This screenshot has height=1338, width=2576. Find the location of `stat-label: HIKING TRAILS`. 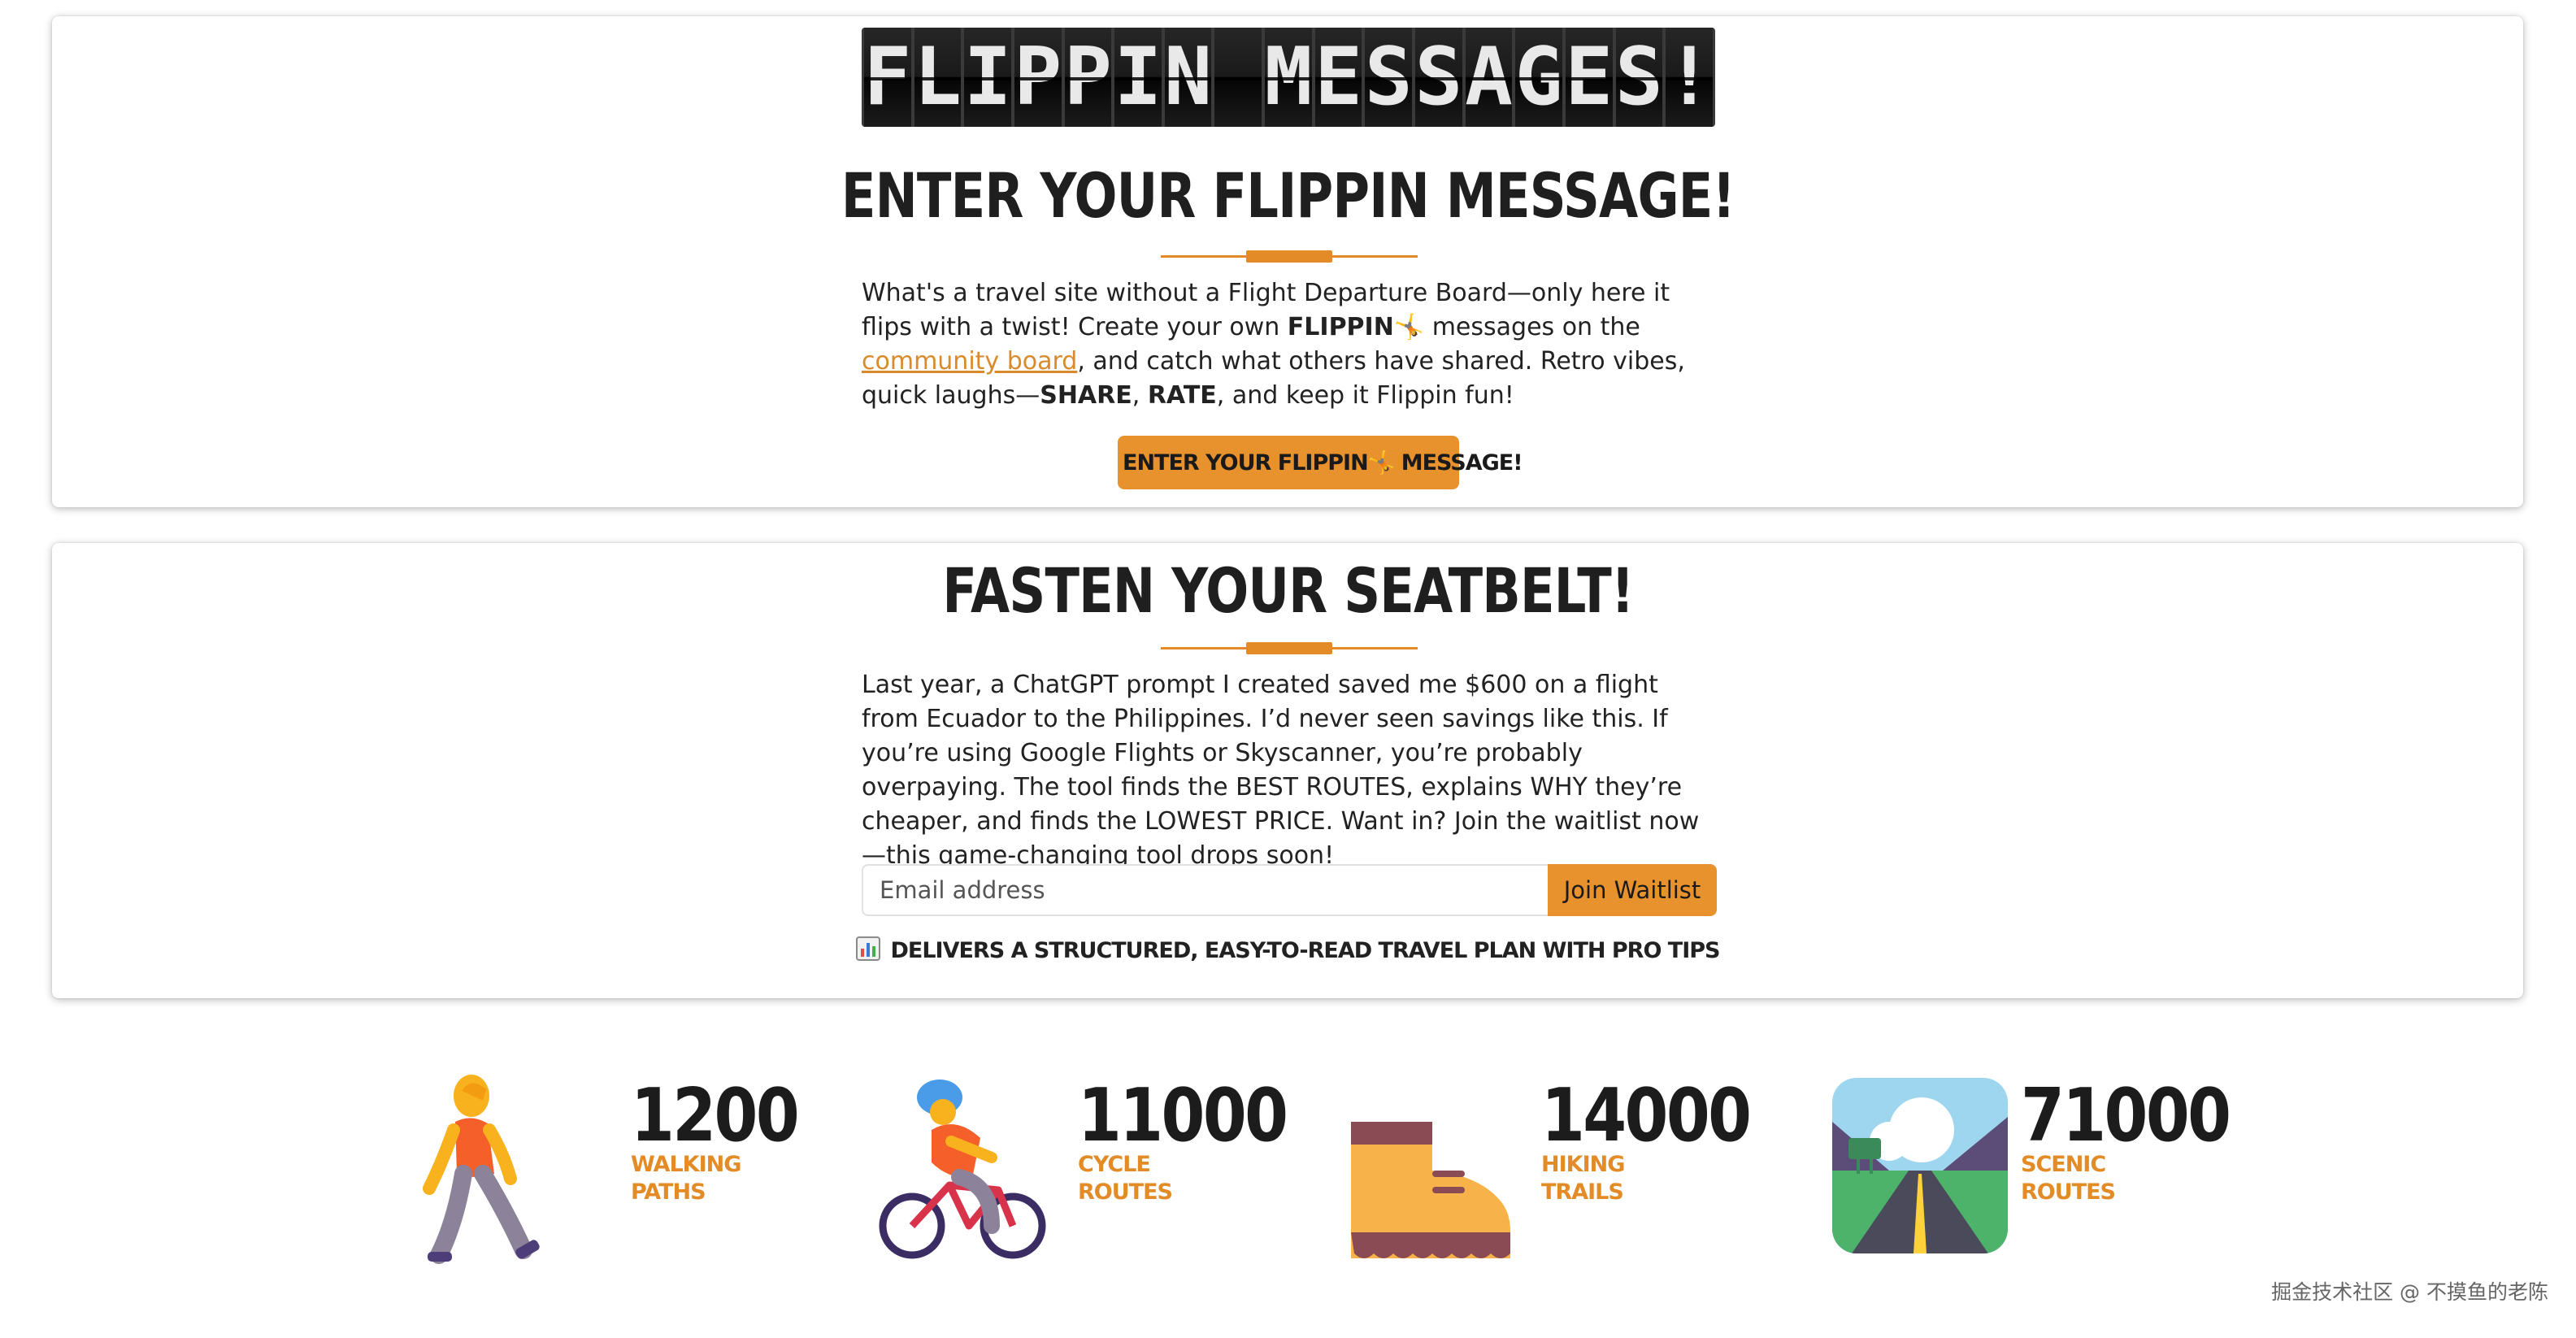

stat-label: HIKING TRAILS is located at coordinates (1583, 1178).